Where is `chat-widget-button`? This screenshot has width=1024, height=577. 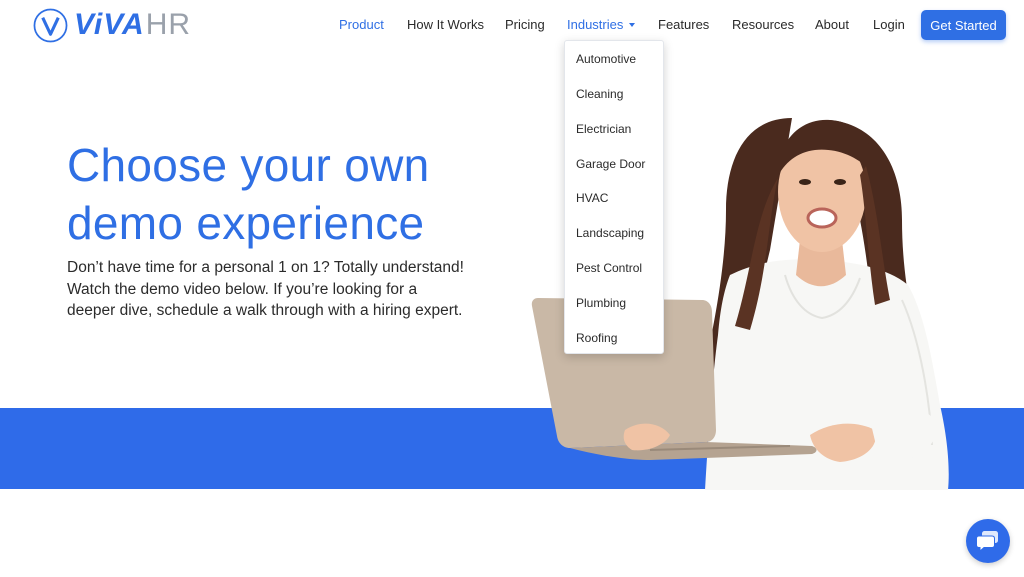
chat-widget-button is located at coordinates (988, 541).